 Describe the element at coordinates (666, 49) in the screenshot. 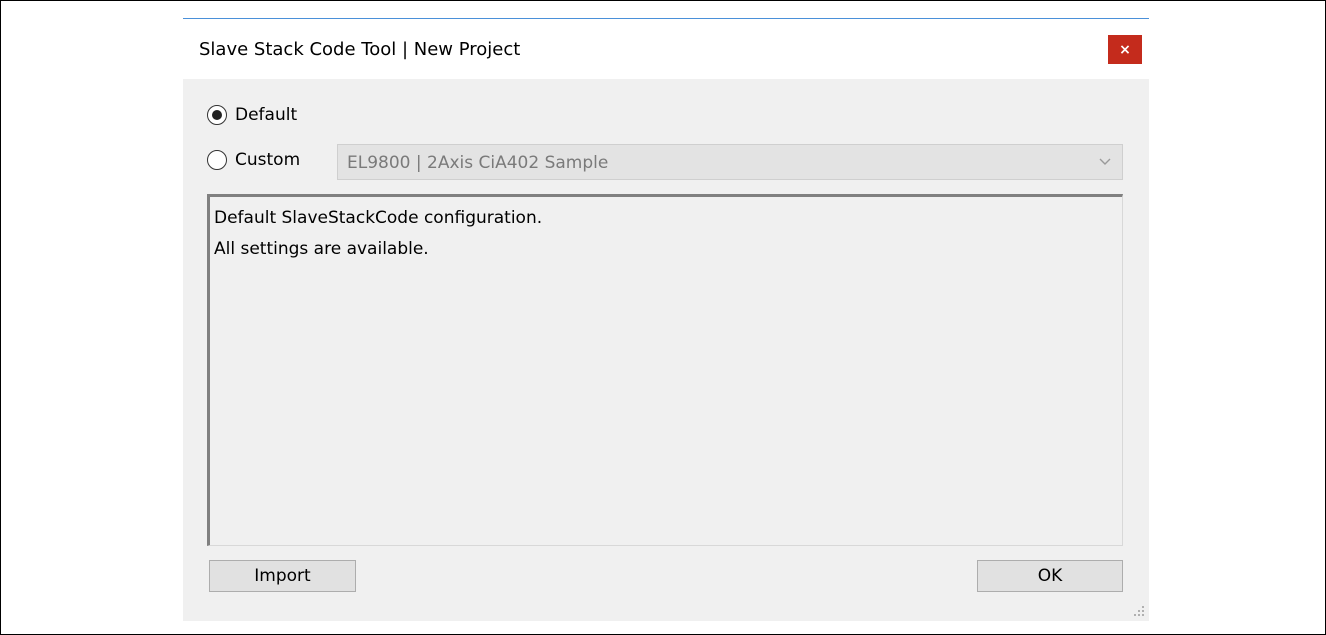

I see `title-bar: Slave Stack Code Tool | New Project ×` at that location.